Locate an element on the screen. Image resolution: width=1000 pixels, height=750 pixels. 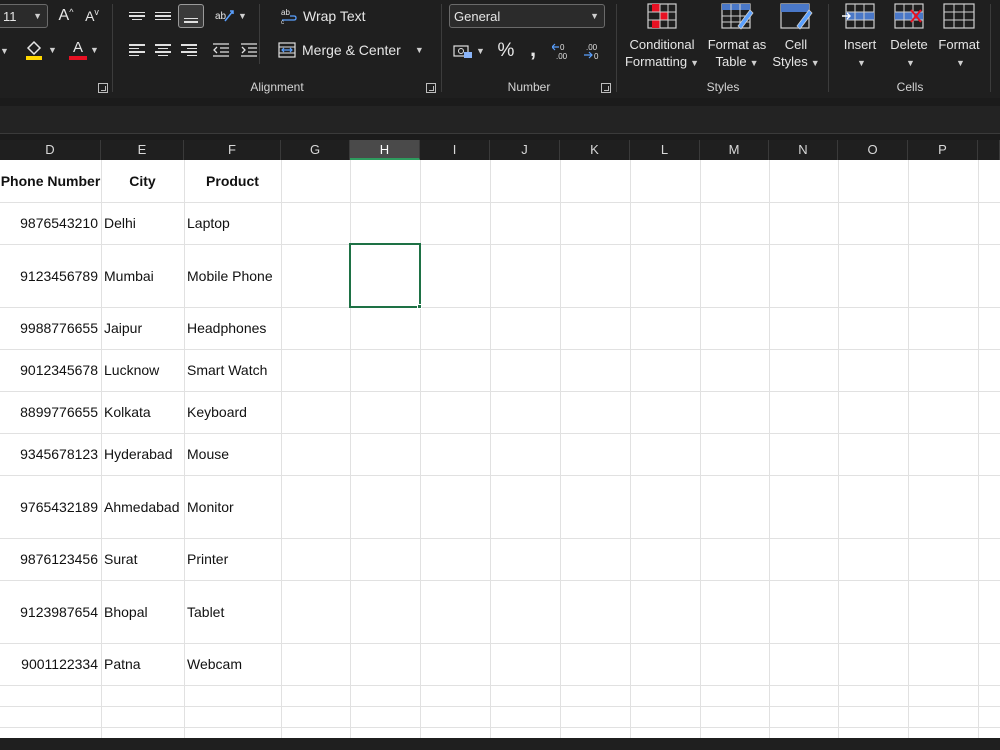
product-cell: Monitor is located at coordinates (232, 506).